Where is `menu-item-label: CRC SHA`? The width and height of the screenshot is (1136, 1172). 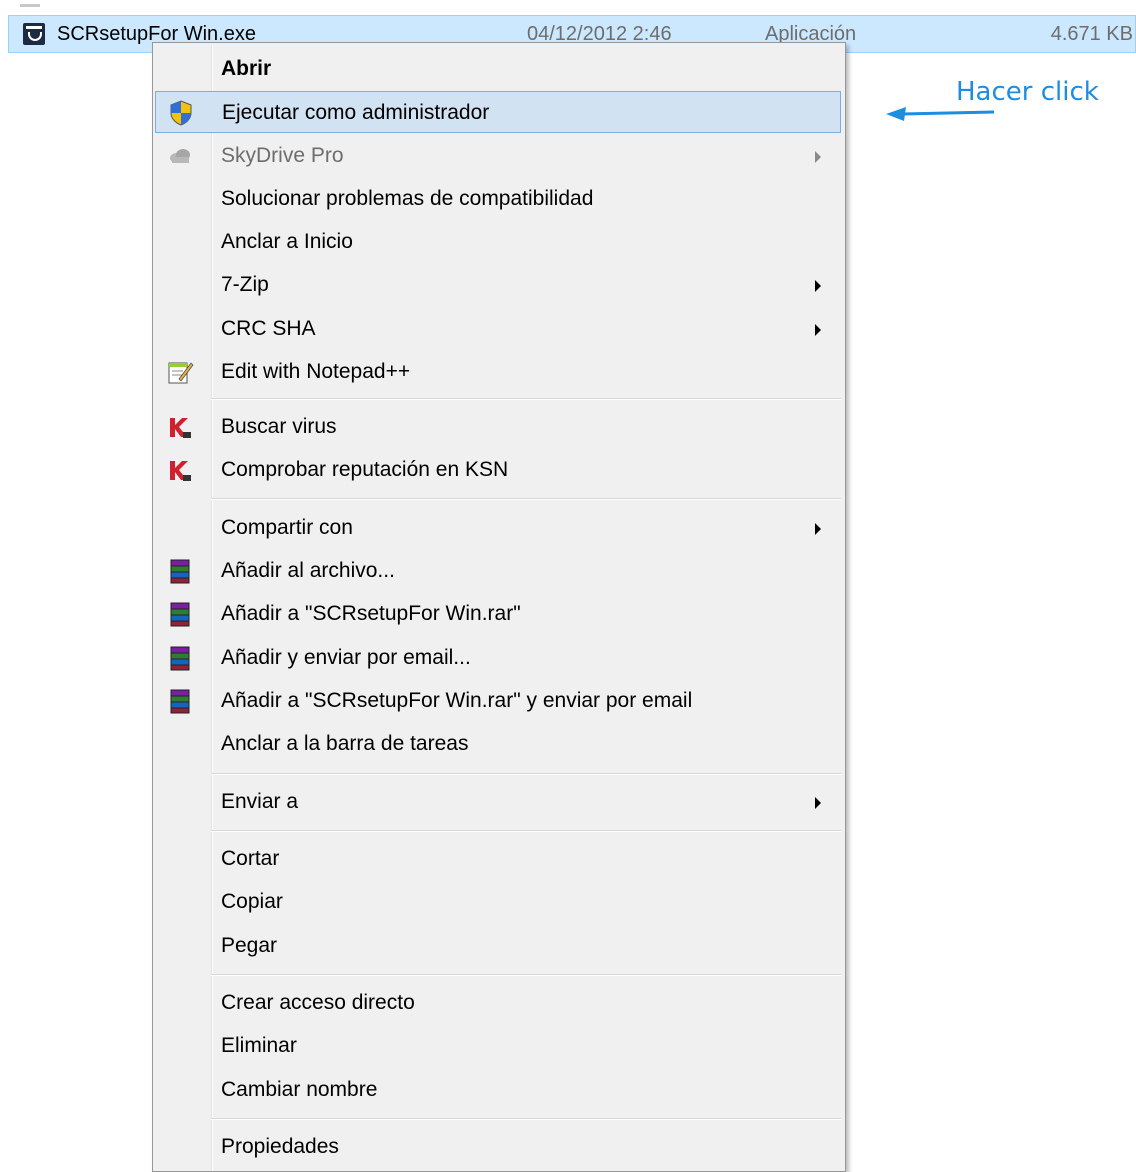
menu-item-label: CRC SHA is located at coordinates (268, 328).